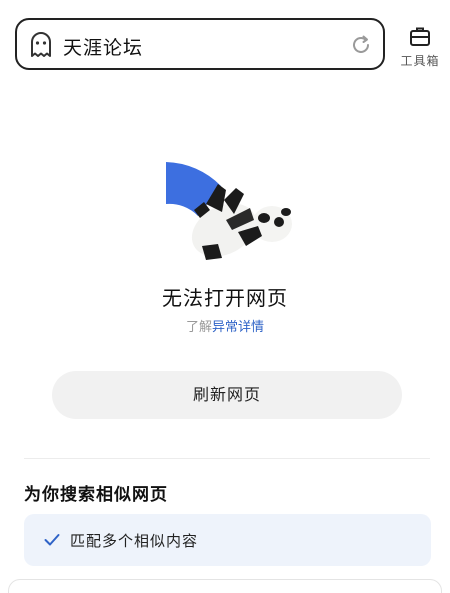 This screenshot has height=593, width=450. What do you see at coordinates (52, 540) in the screenshot?
I see `check-icon` at bounding box center [52, 540].